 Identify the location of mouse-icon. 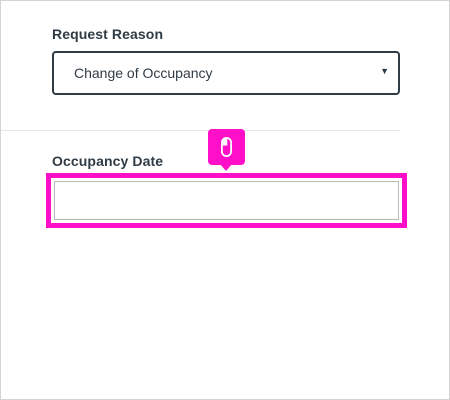
(226, 147).